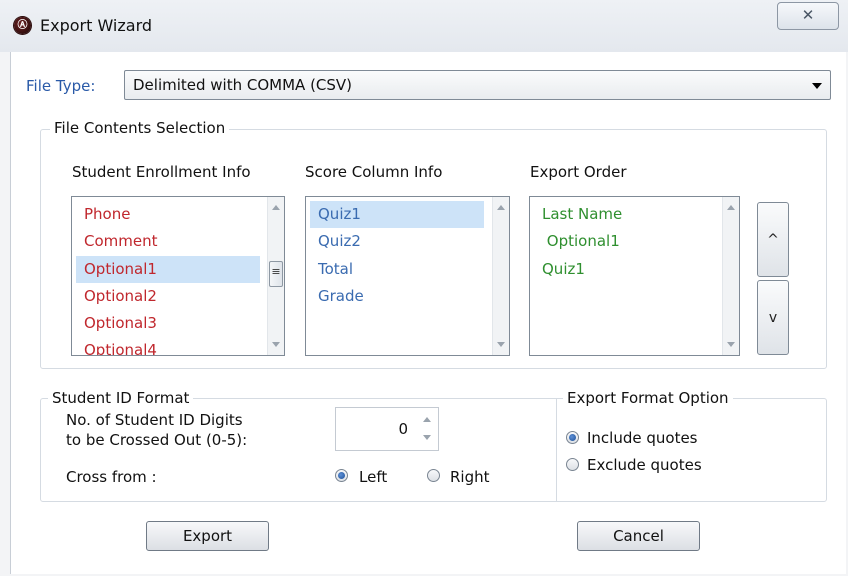 This screenshot has width=848, height=576. I want to click on cross-from-label: Cross from :, so click(111, 477).